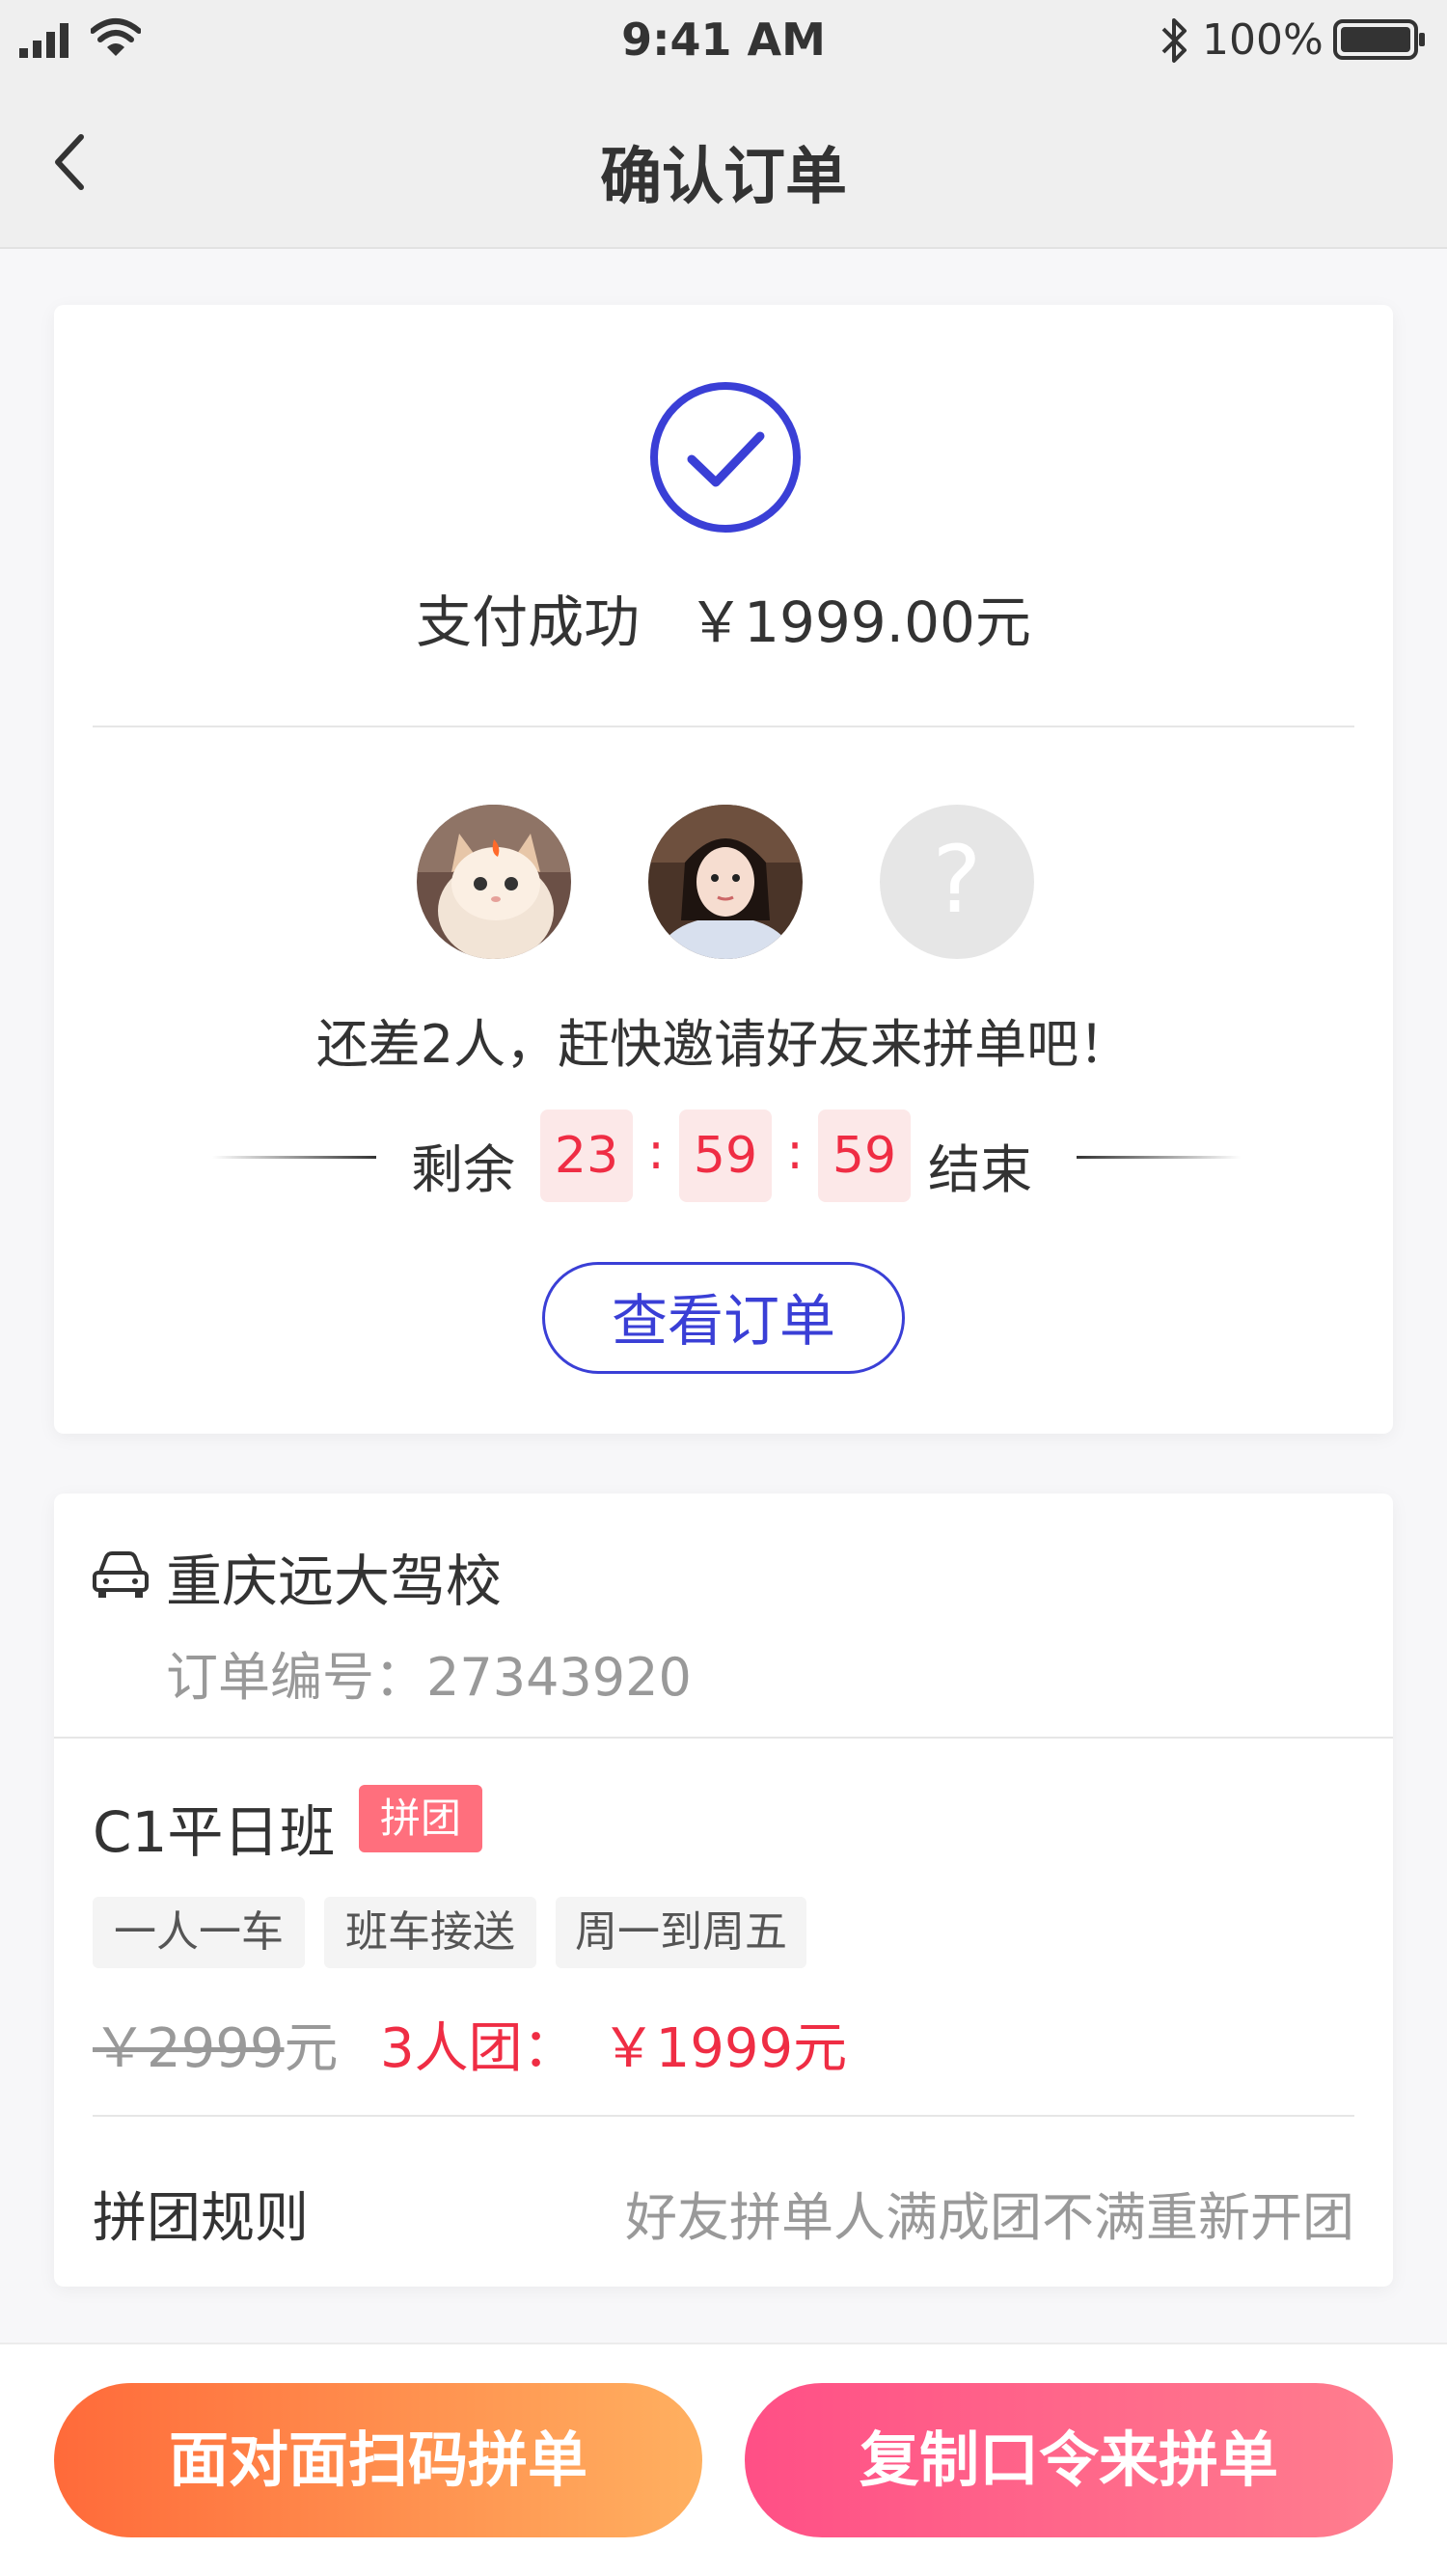  I want to click on check-circle-icon, so click(725, 458).